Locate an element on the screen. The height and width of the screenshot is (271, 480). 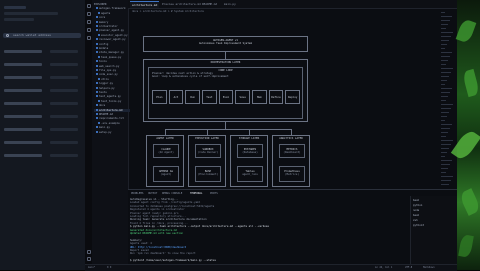
explorer-header: EXPLORER is located at coordinates (100, 4).